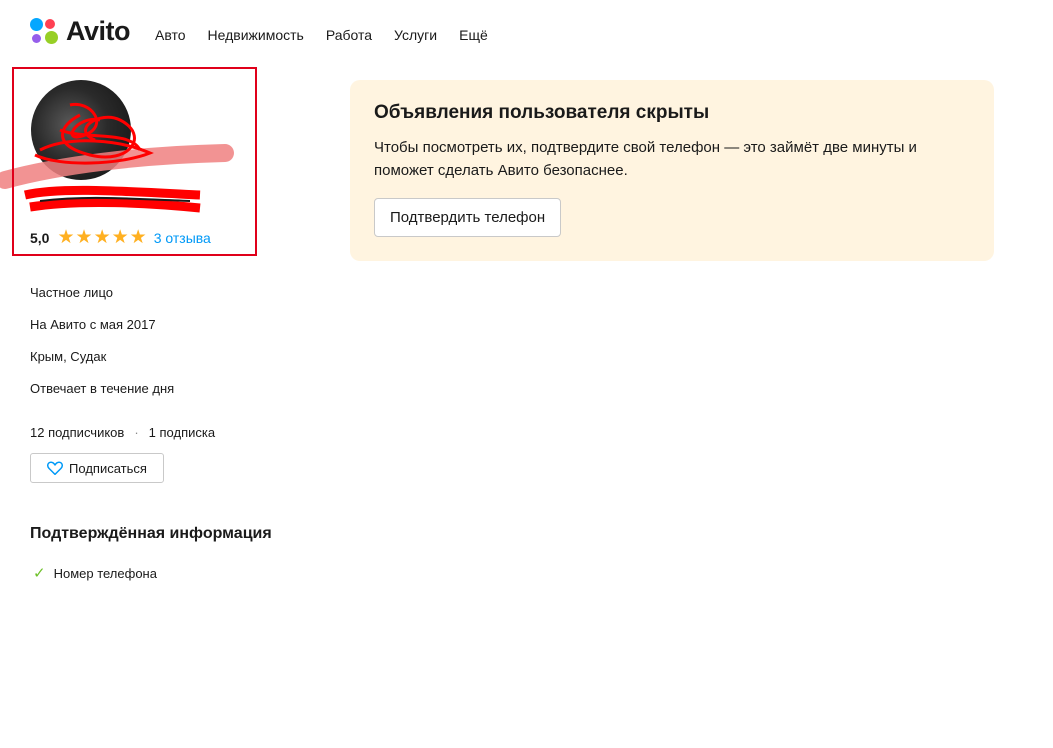  I want to click on response-time: Отвечает в течение дня, so click(102, 388).